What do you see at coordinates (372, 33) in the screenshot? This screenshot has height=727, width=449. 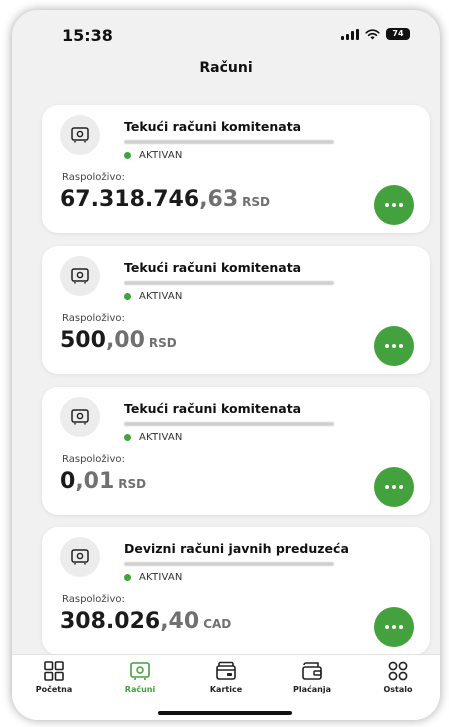 I see `wifi-icon` at bounding box center [372, 33].